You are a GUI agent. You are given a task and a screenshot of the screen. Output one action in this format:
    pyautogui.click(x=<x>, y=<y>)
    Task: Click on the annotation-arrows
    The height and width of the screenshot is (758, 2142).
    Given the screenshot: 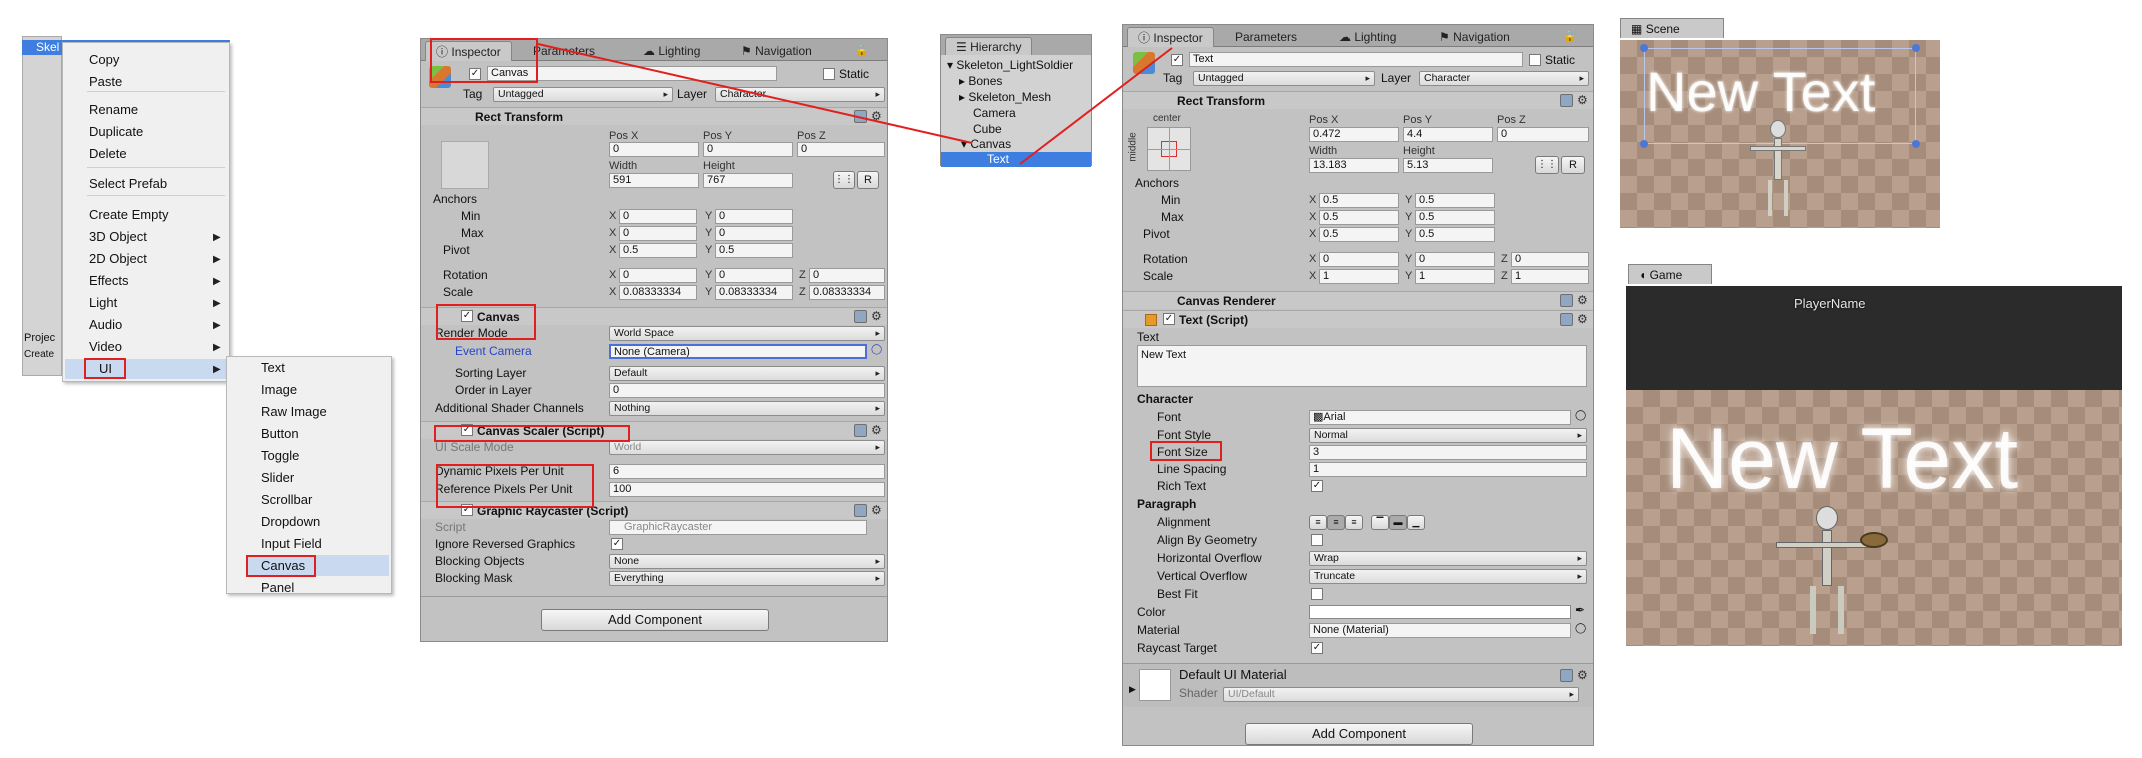 What is the action you would take?
    pyautogui.click(x=855, y=104)
    